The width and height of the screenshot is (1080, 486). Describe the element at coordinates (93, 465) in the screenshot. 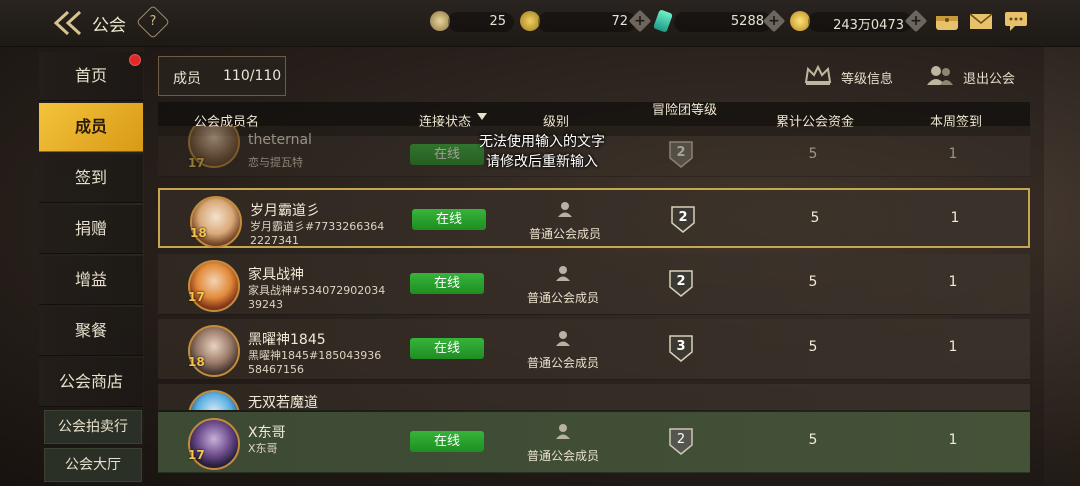

I see `sidebar-item-hall: 公会大厅` at that location.